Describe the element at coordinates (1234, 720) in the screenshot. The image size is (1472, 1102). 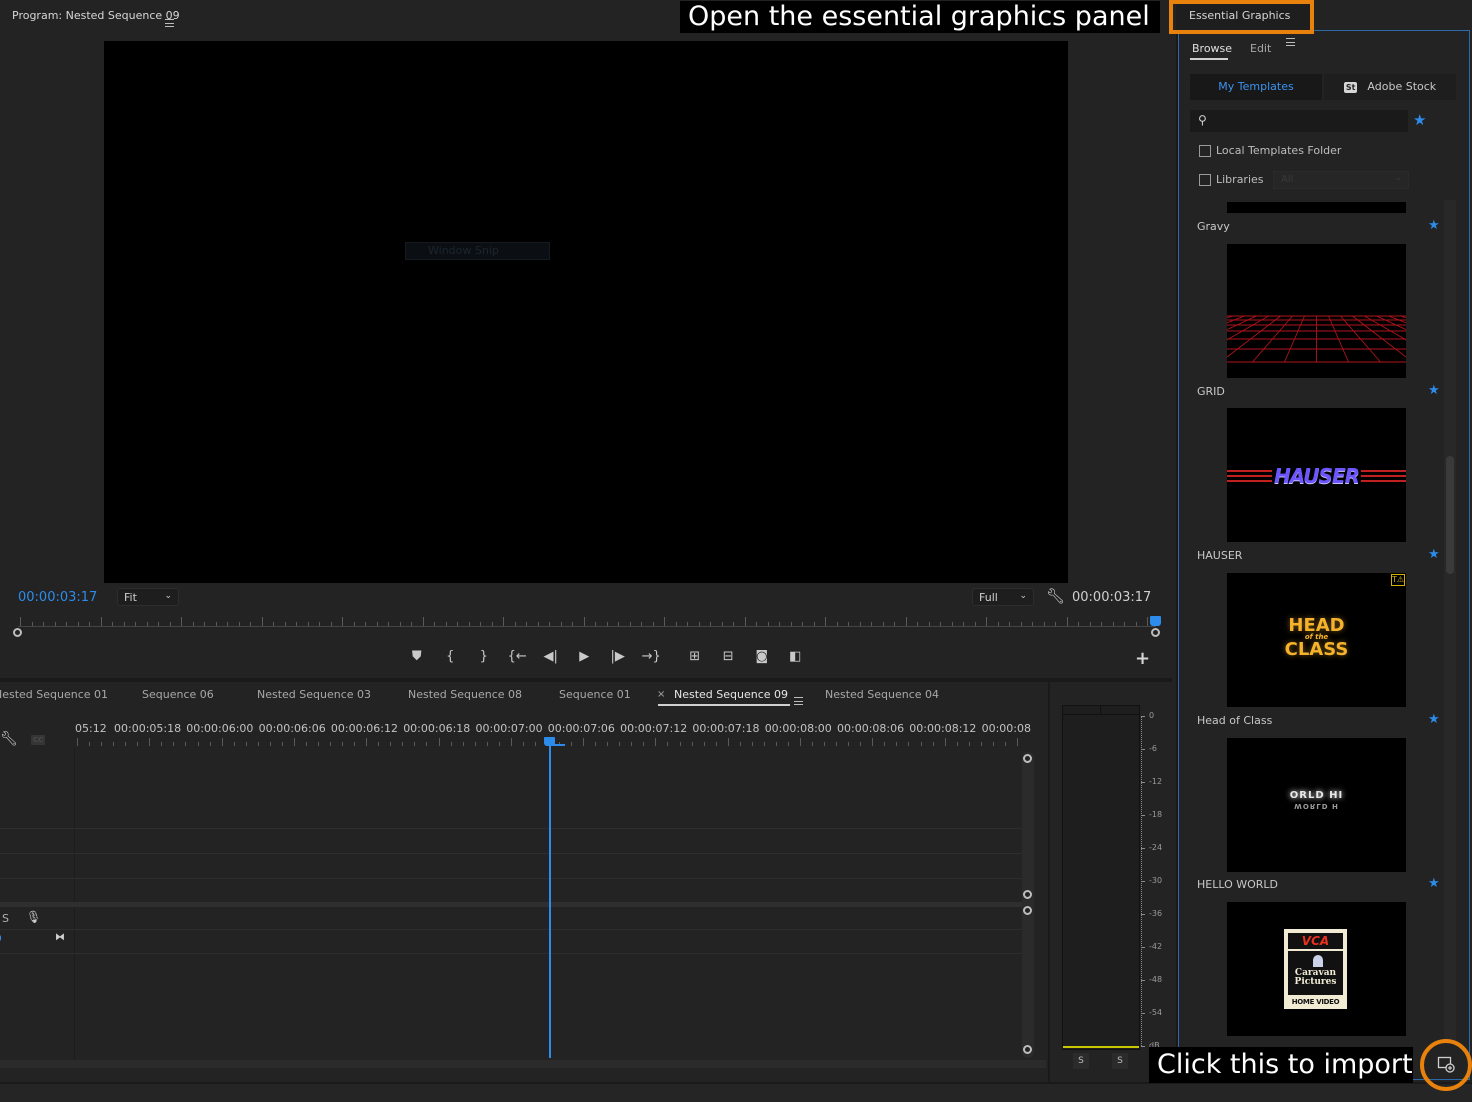
I see `template-name: Head of Class` at that location.